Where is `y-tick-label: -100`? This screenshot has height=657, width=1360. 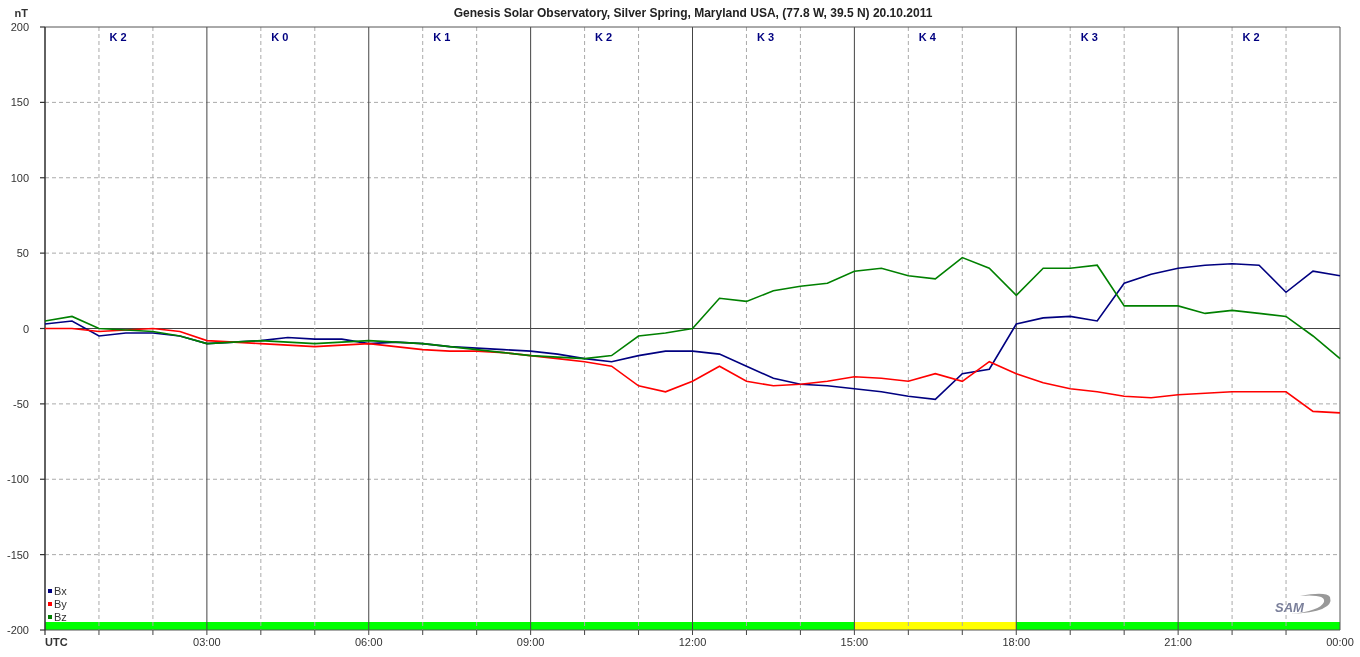
y-tick-label: -100 is located at coordinates (17, 479).